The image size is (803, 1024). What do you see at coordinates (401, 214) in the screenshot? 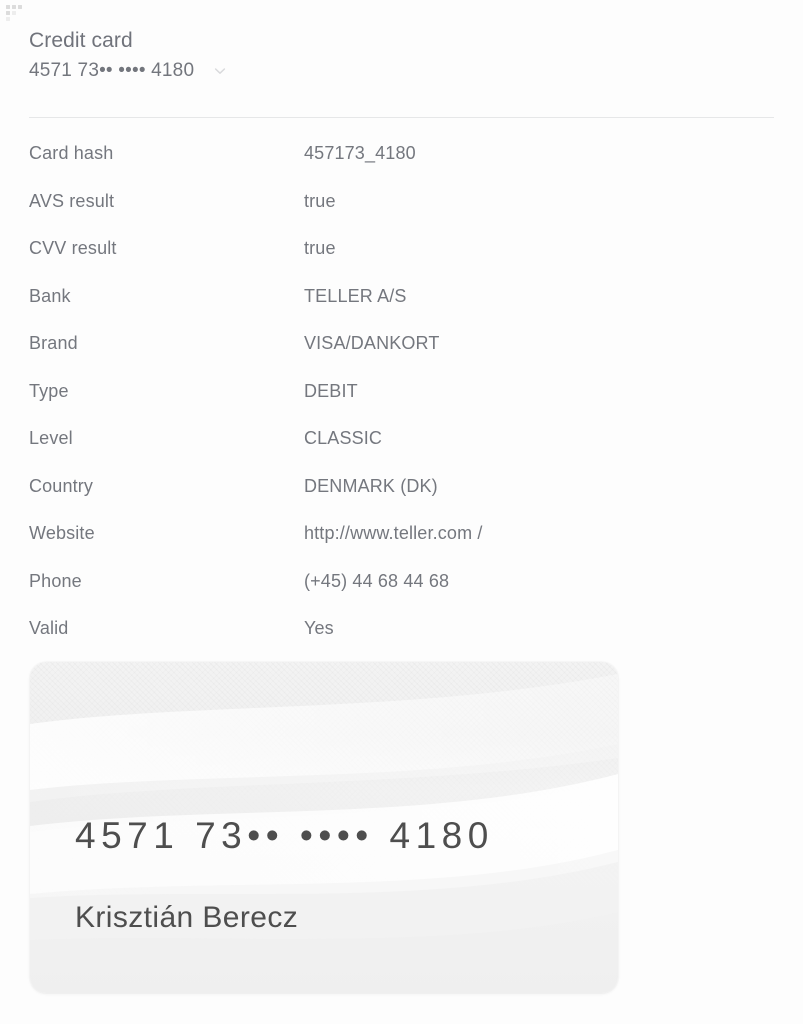
I see `table-row: AVS result true` at bounding box center [401, 214].